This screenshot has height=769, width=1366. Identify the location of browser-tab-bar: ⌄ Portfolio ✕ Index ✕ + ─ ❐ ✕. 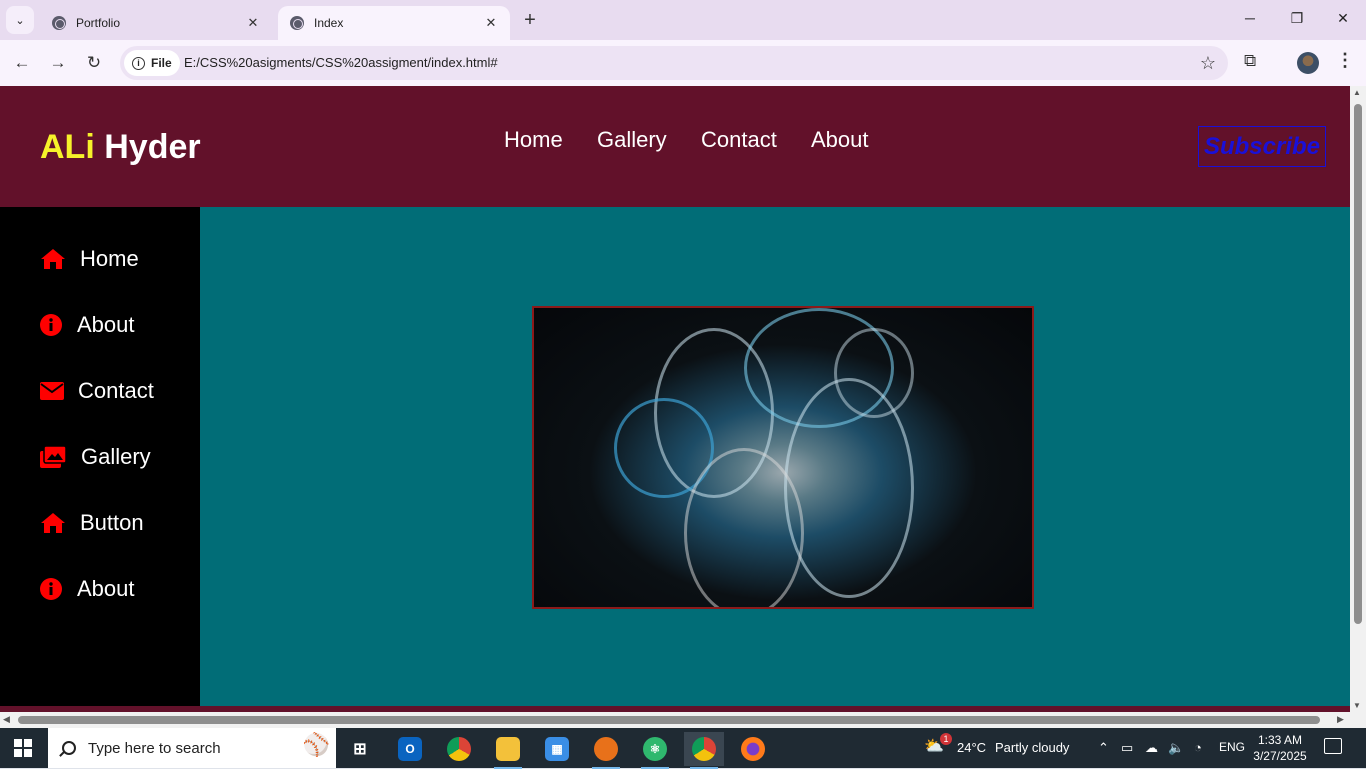
(683, 20).